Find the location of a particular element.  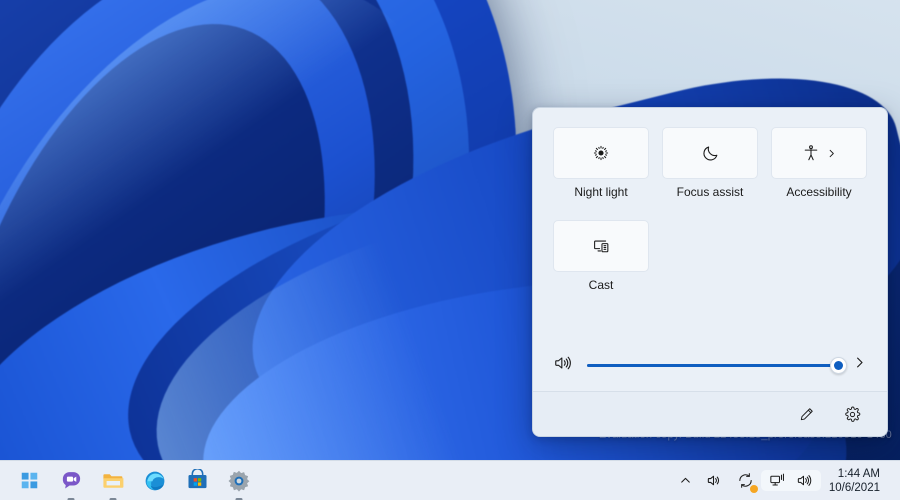

edge-button is located at coordinates (155, 481).